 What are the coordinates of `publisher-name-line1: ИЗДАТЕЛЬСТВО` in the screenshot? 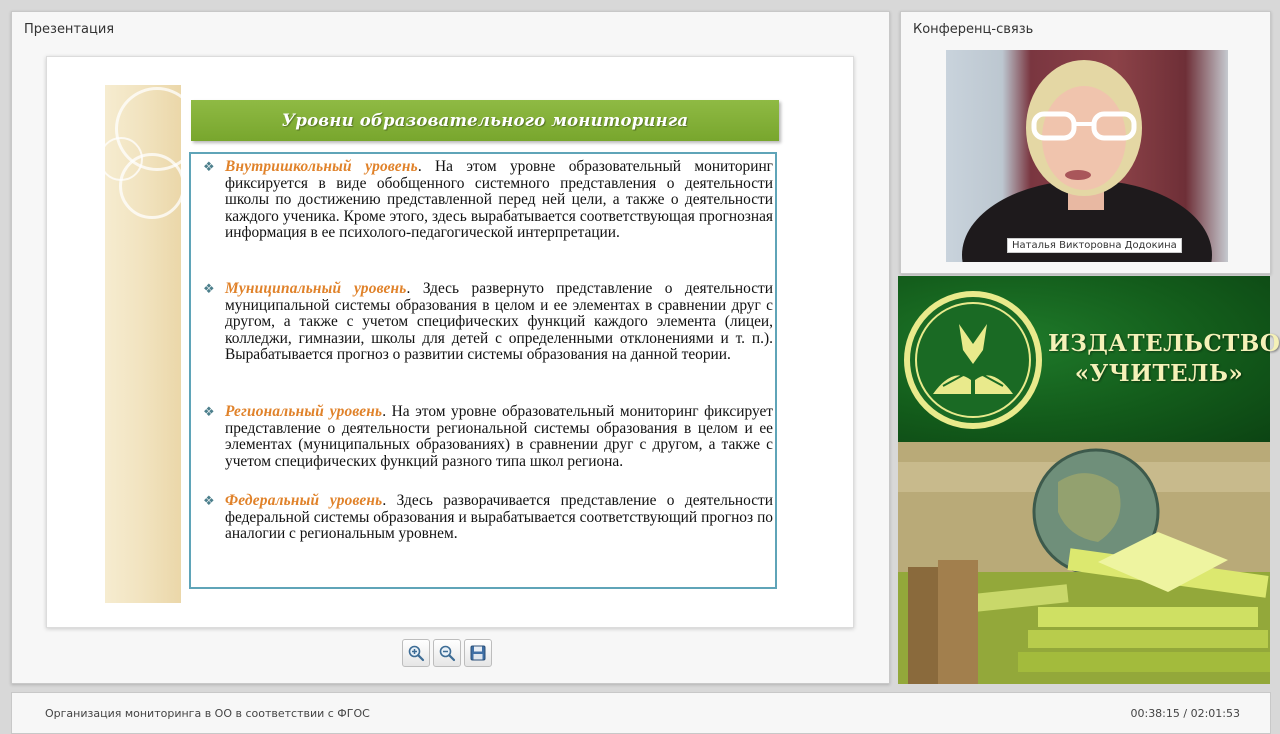 It's located at (1164, 343).